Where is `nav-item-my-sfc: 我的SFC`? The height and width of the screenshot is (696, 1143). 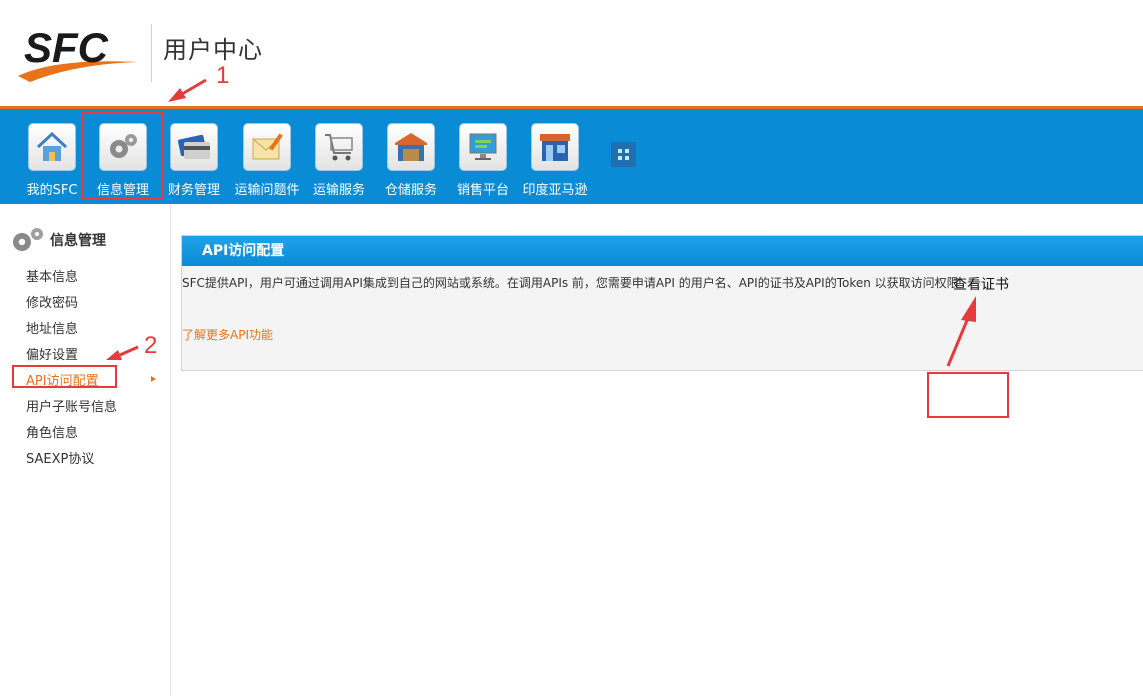 nav-item-my-sfc: 我的SFC is located at coordinates (52, 162).